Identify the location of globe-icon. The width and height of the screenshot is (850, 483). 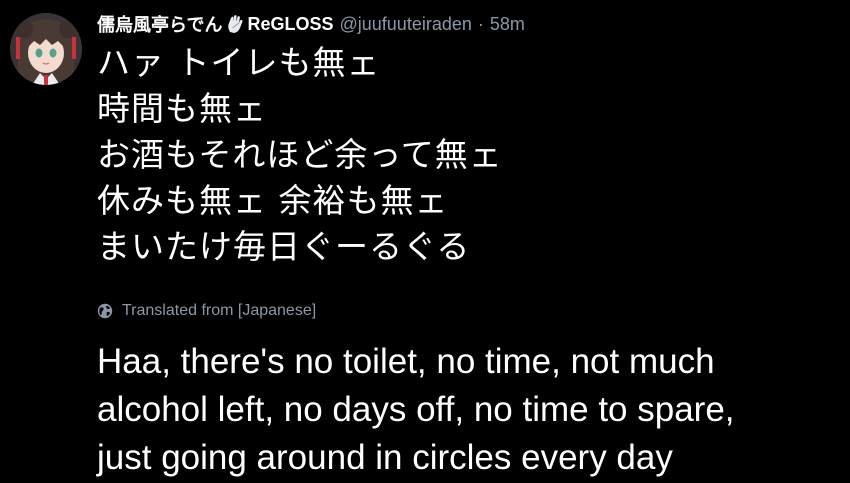
(105, 311).